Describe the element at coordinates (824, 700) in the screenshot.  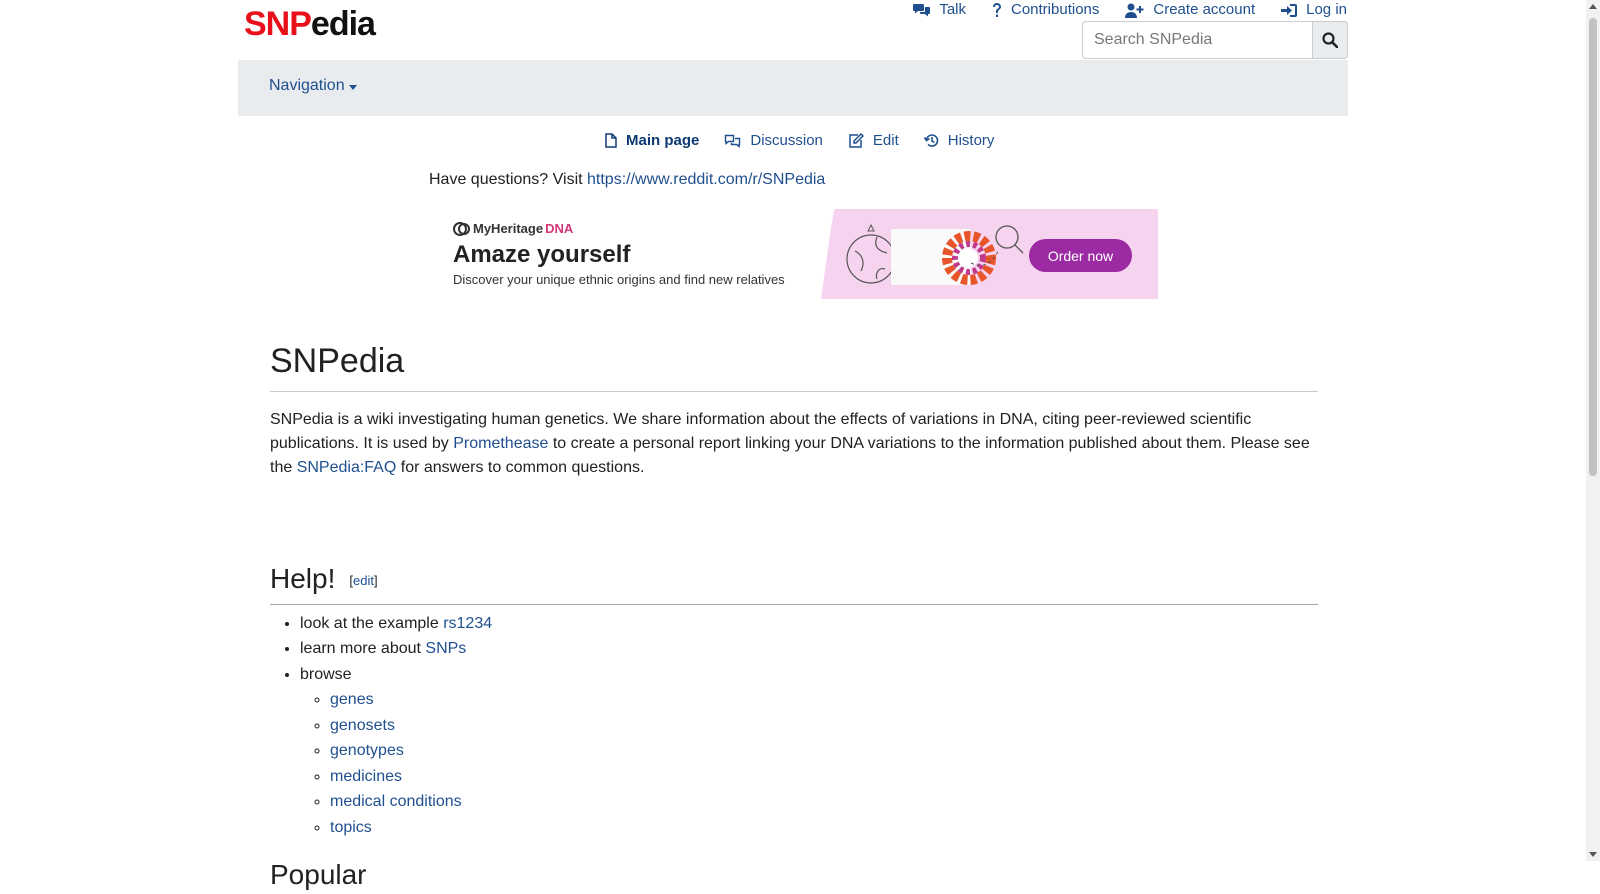
I see `browse-item: genes` at that location.